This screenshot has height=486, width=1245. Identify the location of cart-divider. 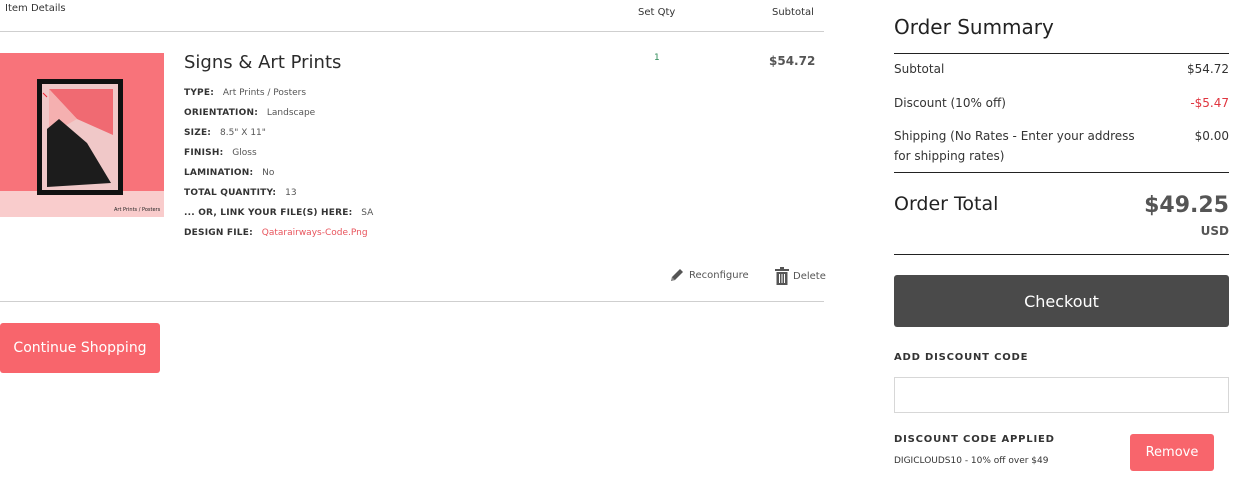
(412, 301).